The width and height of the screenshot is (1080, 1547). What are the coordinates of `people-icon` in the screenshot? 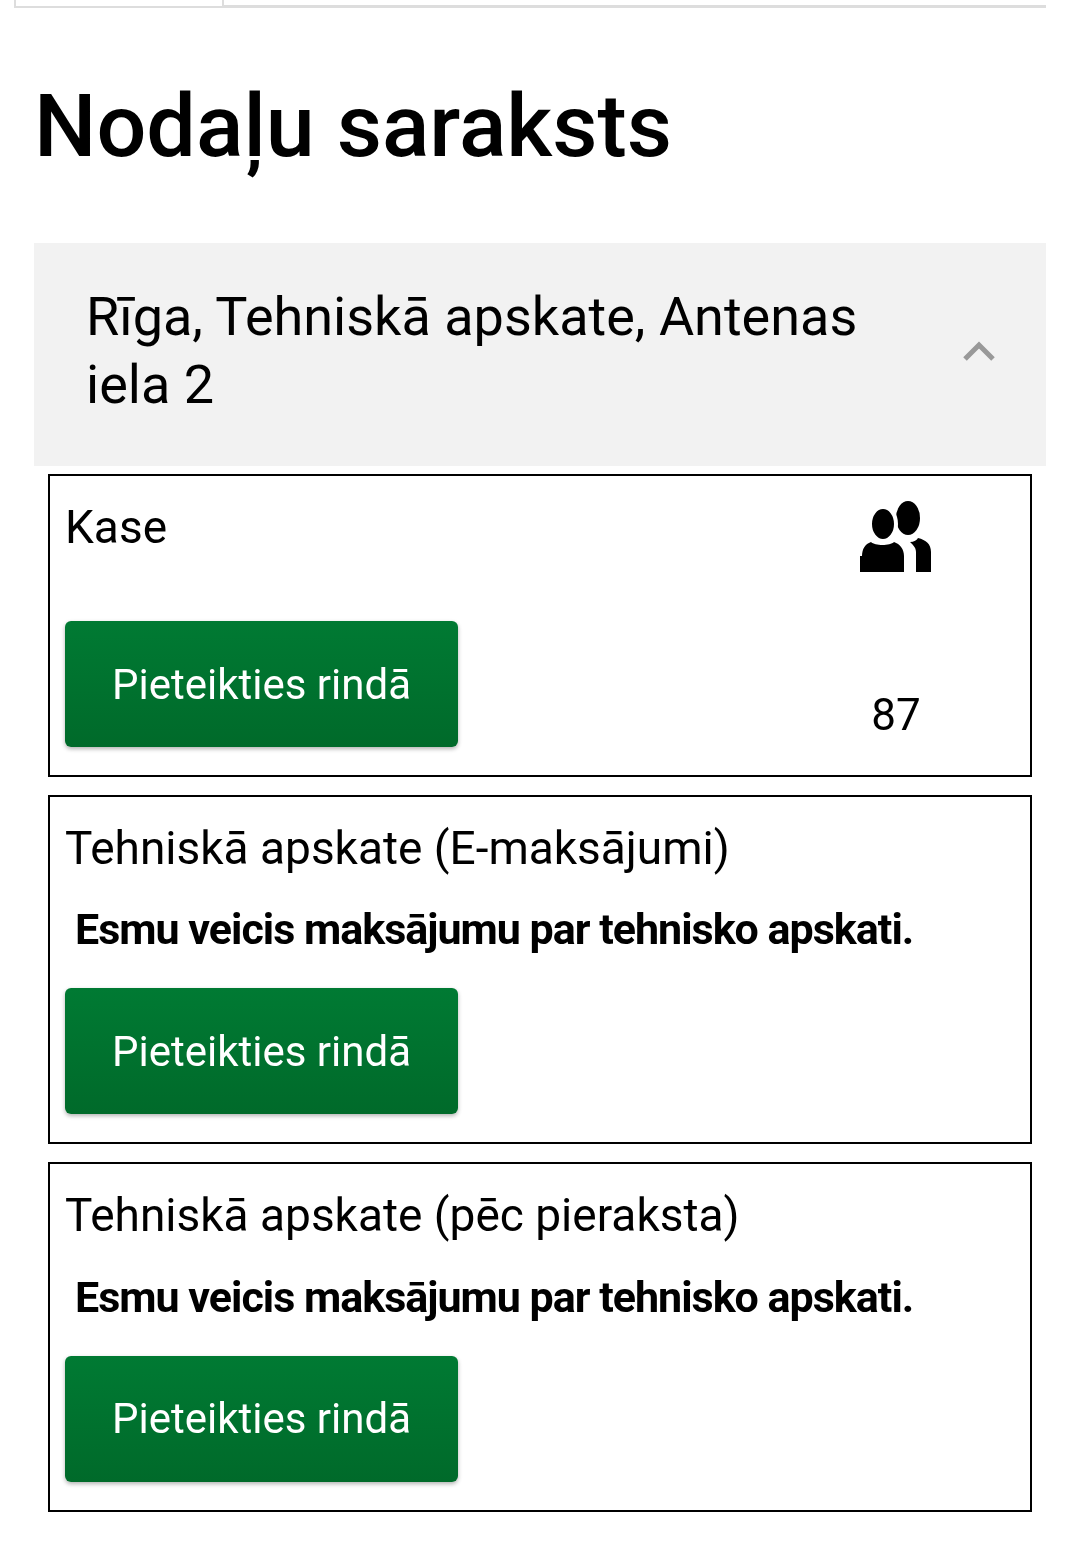 It's located at (896, 535).